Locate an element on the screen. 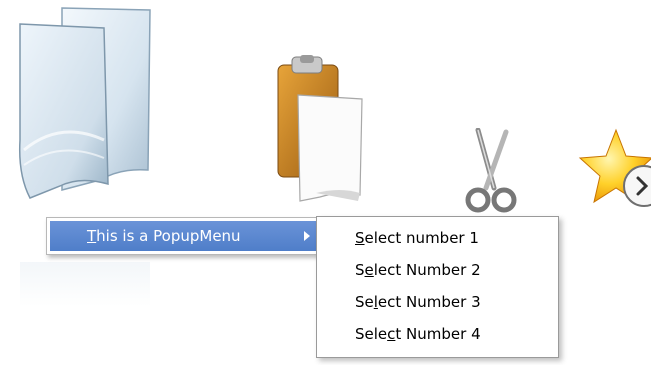 The width and height of the screenshot is (651, 365). popup-menu: This is a PopupMenu is located at coordinates (187, 236).